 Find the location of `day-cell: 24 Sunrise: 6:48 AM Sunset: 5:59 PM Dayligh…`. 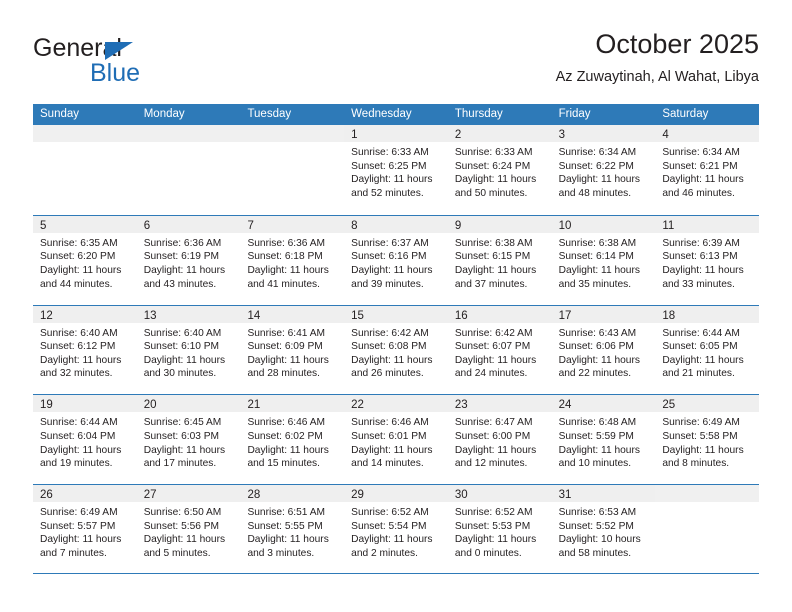

day-cell: 24 Sunrise: 6:48 AM Sunset: 5:59 PM Dayligh… is located at coordinates (603, 440).